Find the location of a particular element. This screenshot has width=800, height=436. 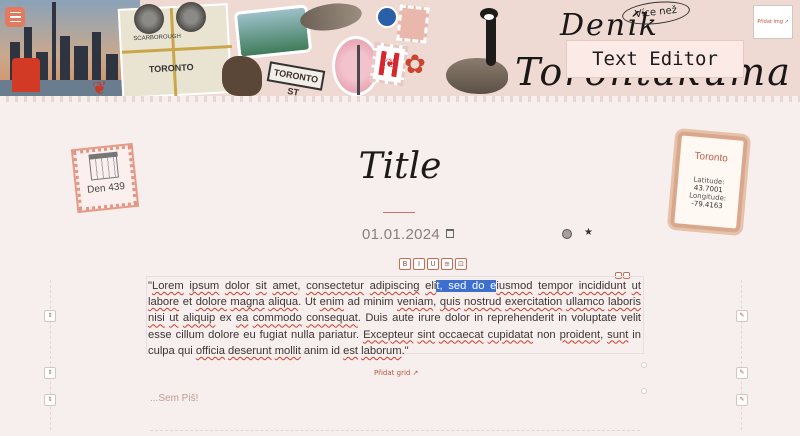

left-guide is located at coordinates (50, 355).